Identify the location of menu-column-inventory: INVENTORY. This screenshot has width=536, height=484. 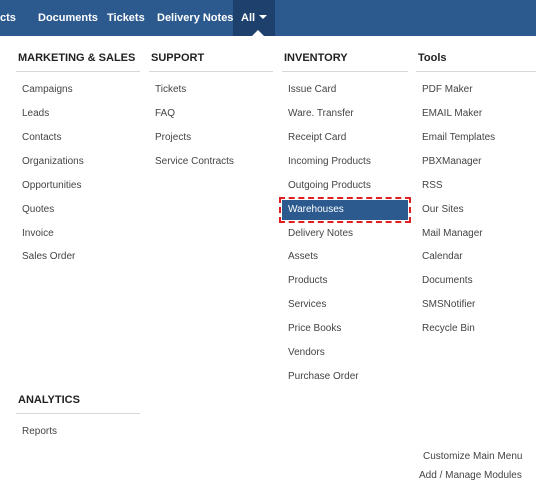
(345, 58).